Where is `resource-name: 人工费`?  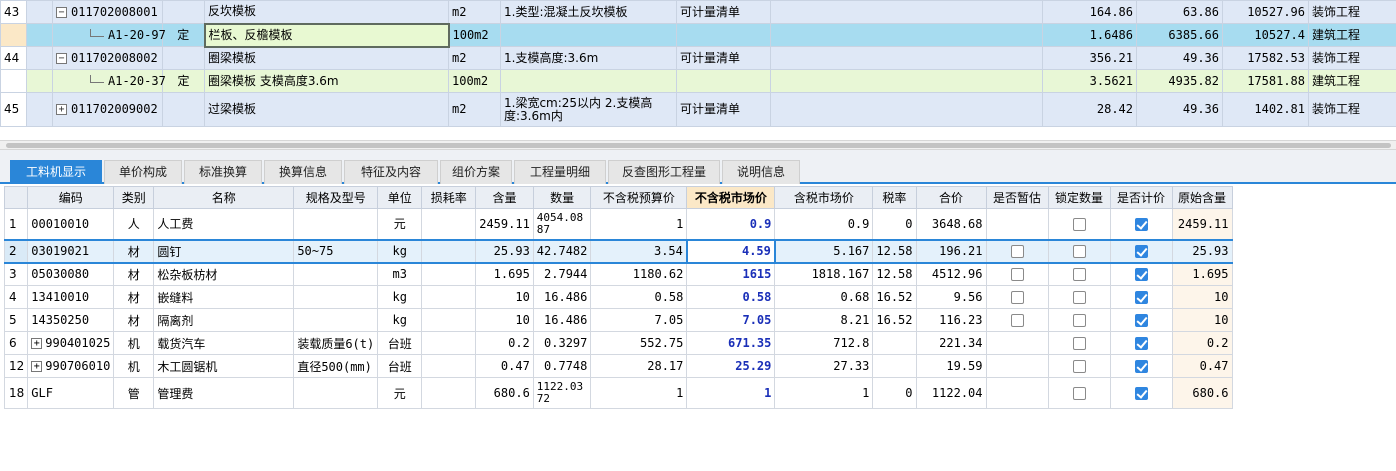
resource-name: 人工费 is located at coordinates (224, 224).